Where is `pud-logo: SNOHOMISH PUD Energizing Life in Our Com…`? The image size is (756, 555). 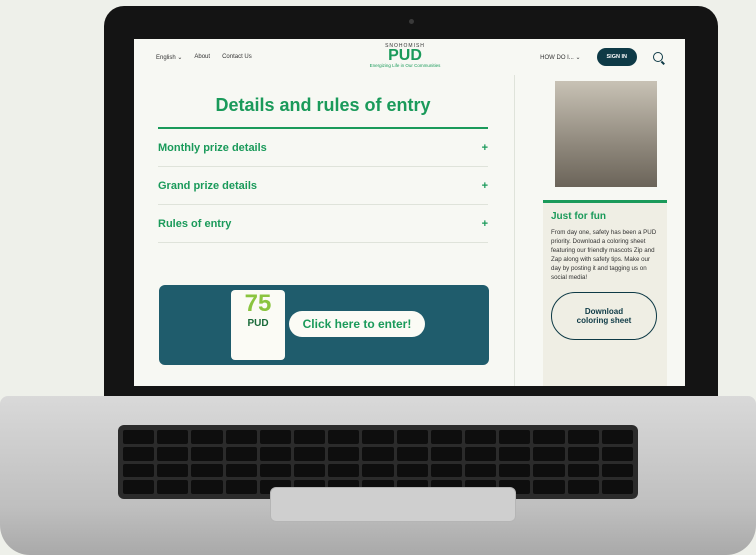
pud-logo: SNOHOMISH PUD Energizing Life in Our Com… is located at coordinates (405, 55).